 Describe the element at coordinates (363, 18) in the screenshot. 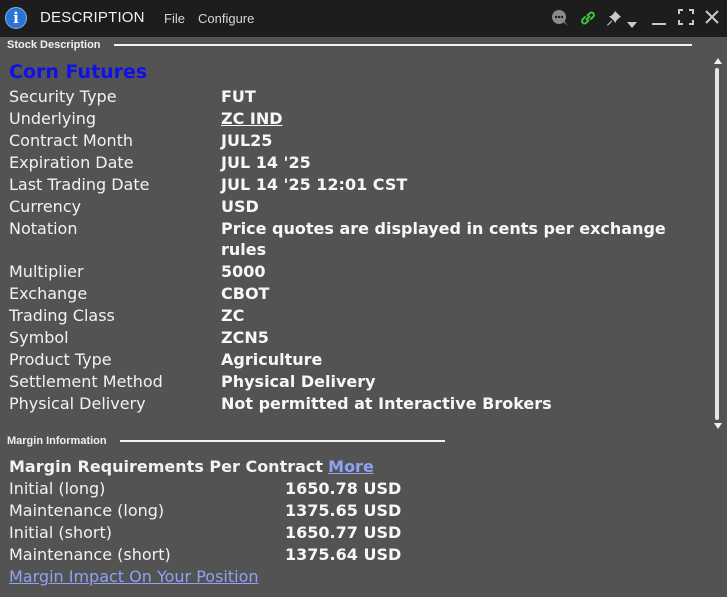

I see `title-bar: i DESCRIPTION File Configure` at that location.